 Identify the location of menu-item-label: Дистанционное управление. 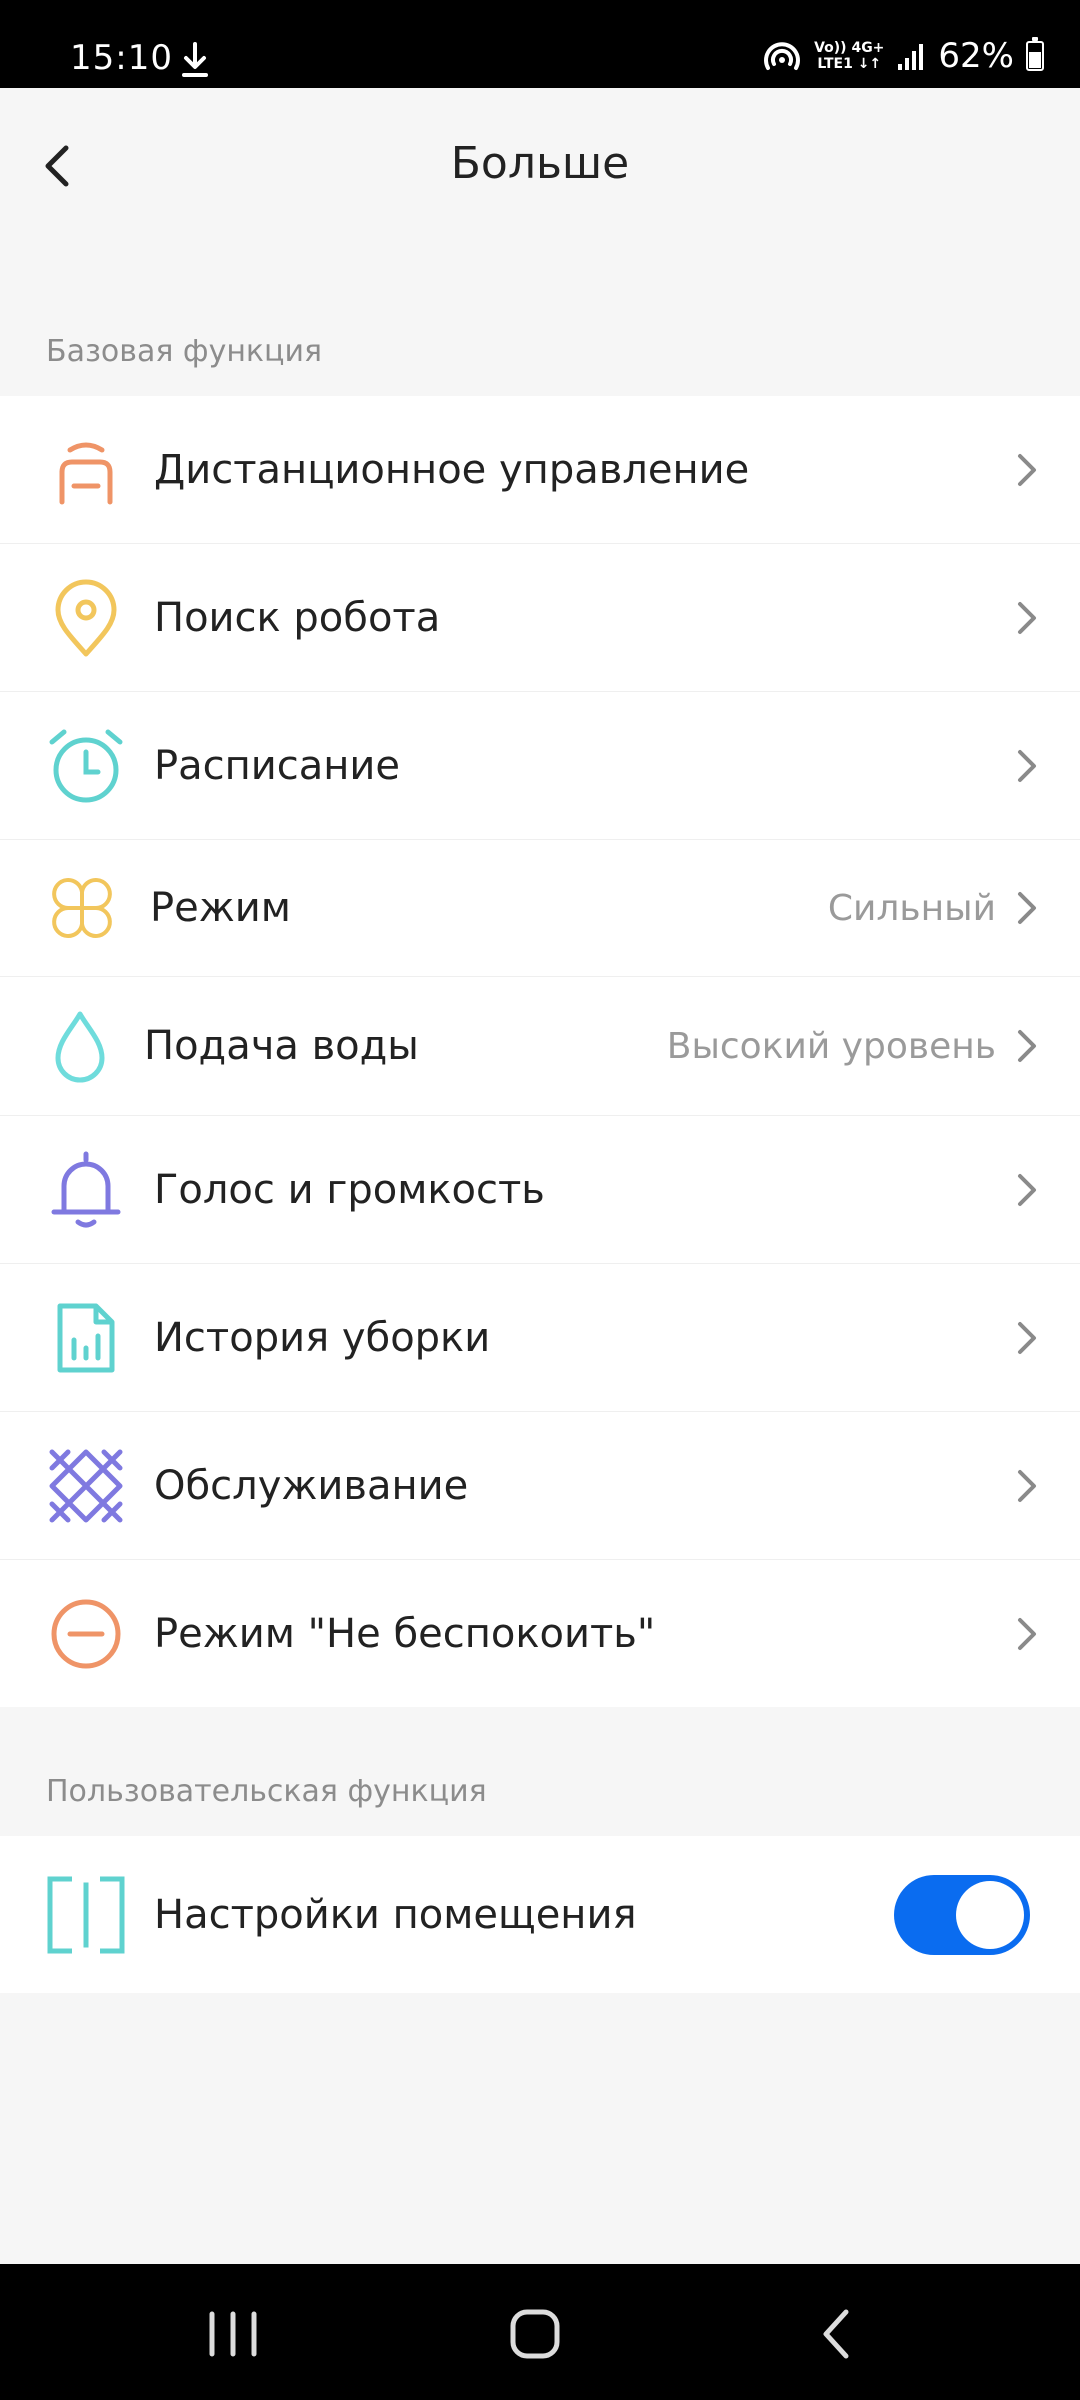
(452, 469).